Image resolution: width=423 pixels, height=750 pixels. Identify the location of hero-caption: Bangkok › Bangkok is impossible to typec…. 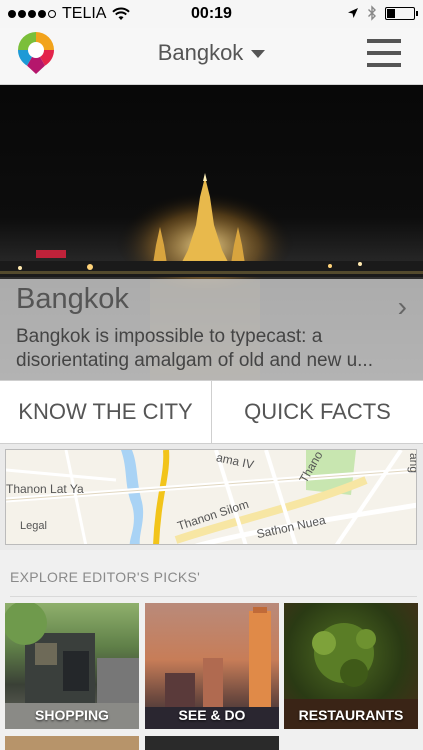
(211, 329).